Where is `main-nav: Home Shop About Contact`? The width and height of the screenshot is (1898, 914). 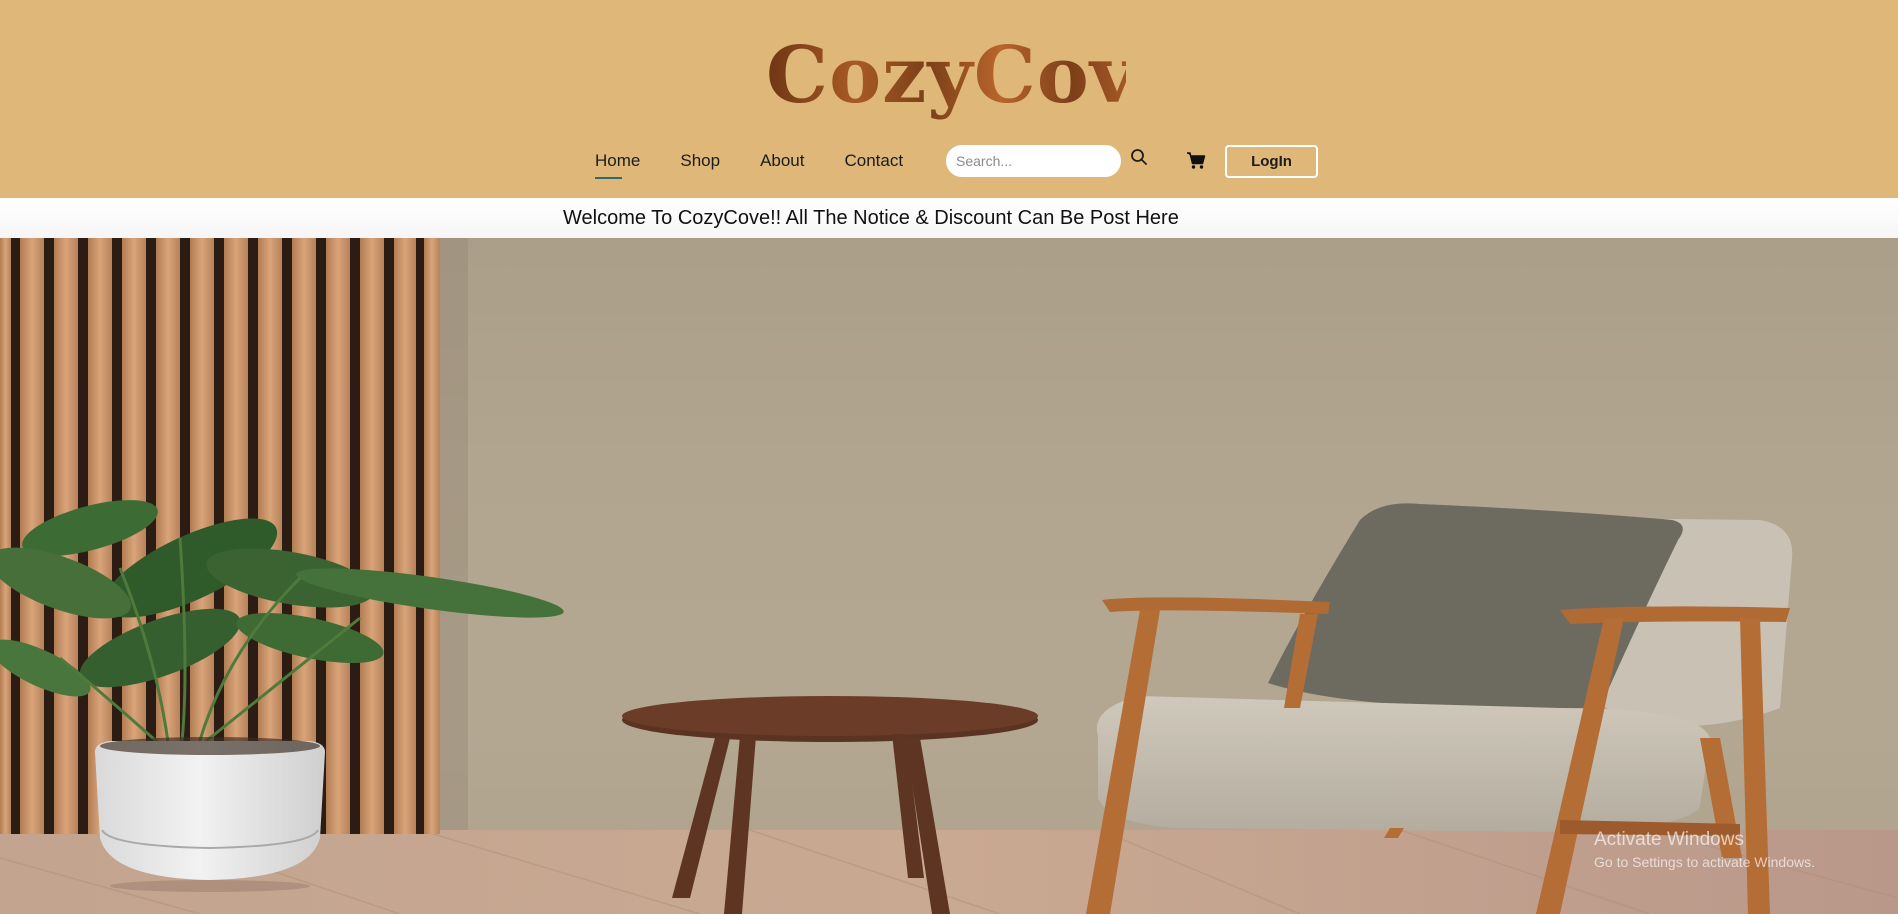
main-nav: Home Shop About Contact is located at coordinates (769, 164).